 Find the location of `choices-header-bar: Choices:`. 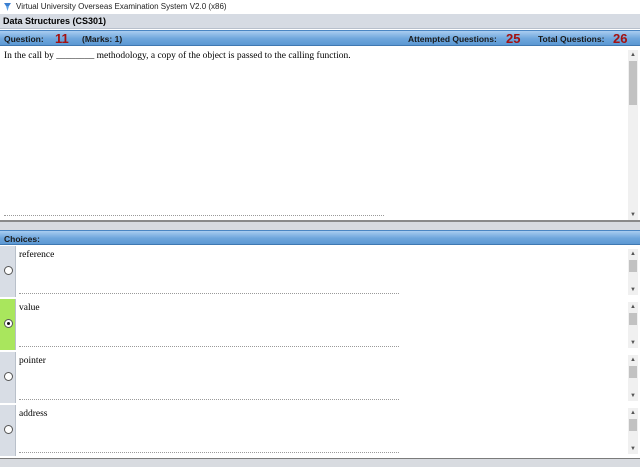

choices-header-bar: Choices: is located at coordinates (320, 237).